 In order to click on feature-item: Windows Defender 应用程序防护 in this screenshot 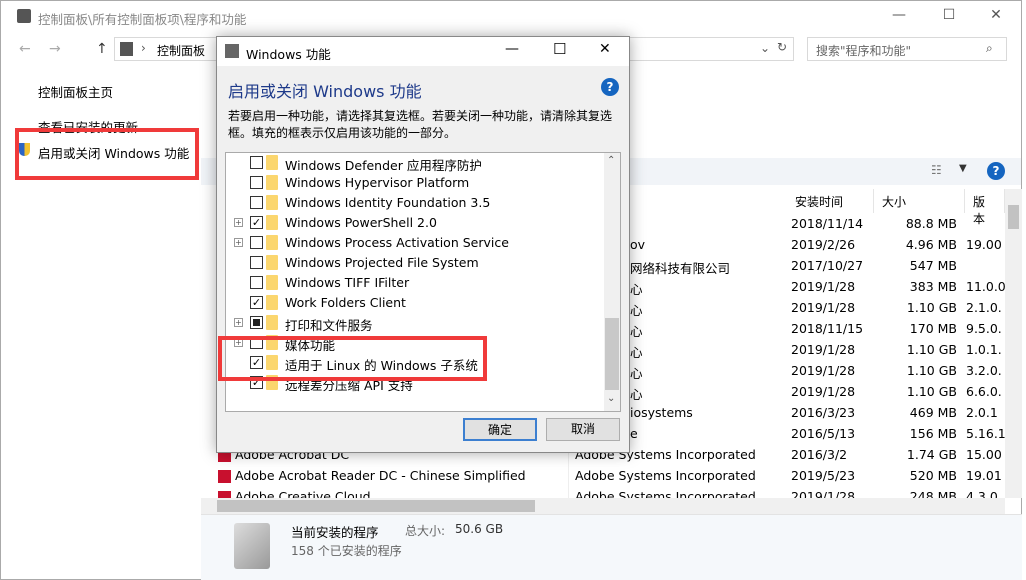, I will do `click(416, 163)`.